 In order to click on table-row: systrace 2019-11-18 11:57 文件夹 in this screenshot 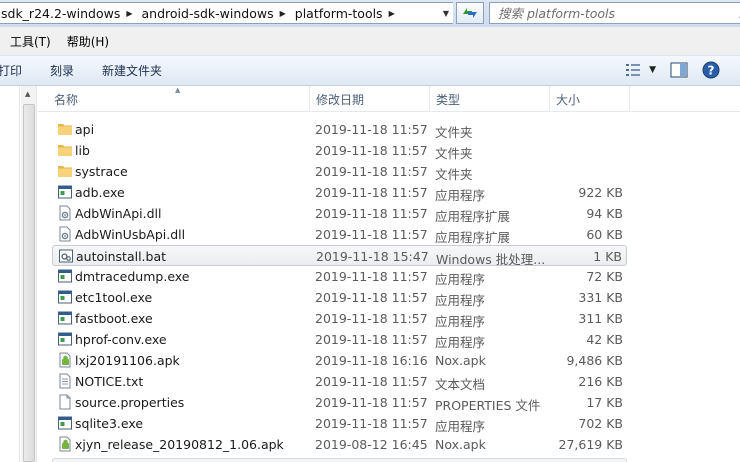, I will do `click(339, 171)`.